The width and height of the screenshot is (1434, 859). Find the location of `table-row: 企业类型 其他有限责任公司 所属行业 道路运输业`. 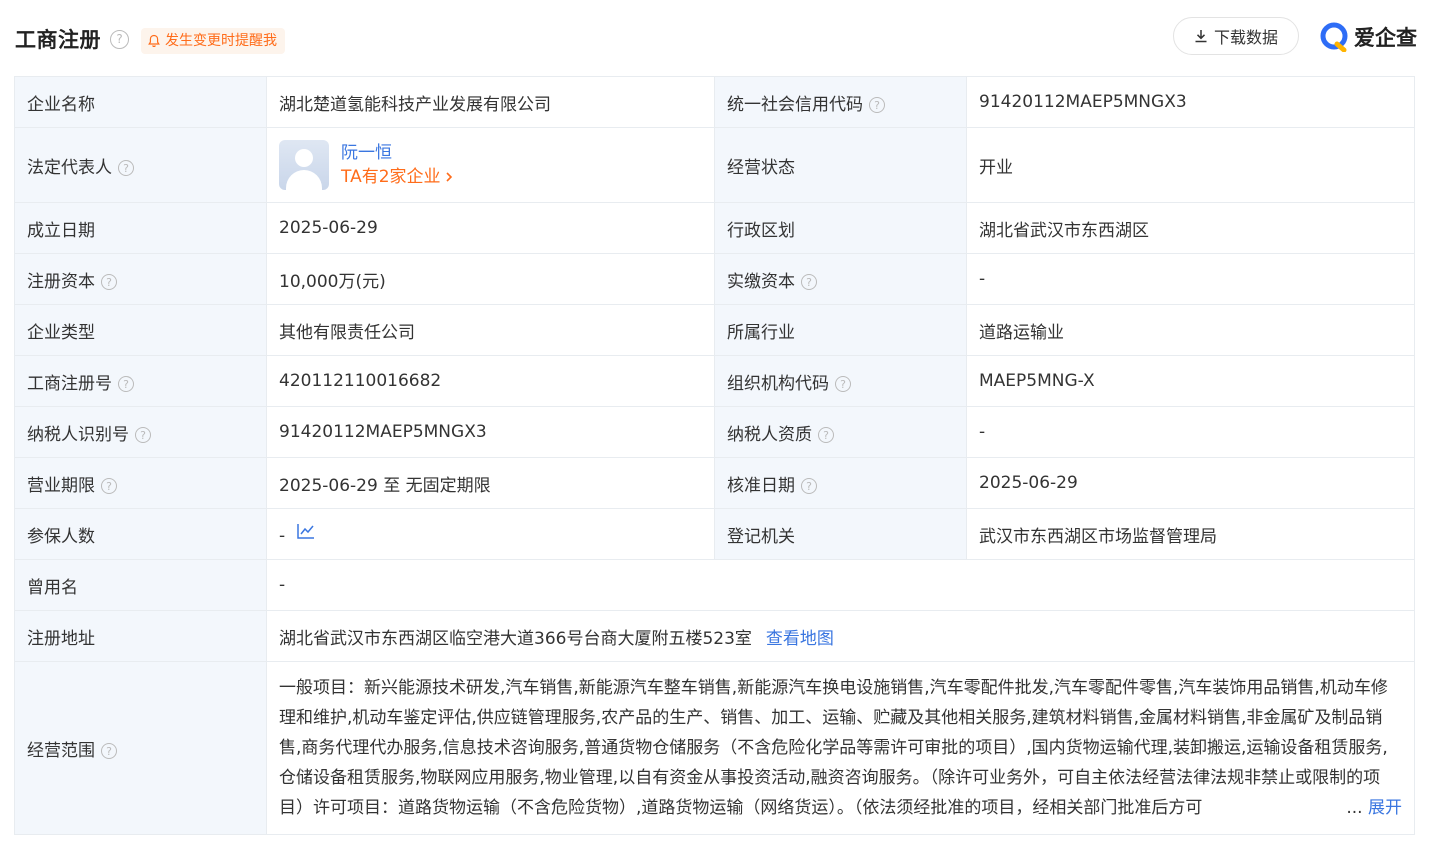

table-row: 企业类型 其他有限责任公司 所属行业 道路运输业 is located at coordinates (714, 330).